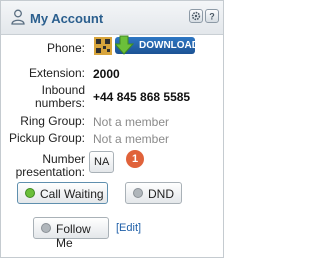 The height and width of the screenshot is (258, 320). Describe the element at coordinates (112, 18) in the screenshot. I see `panel-header: My Account ?` at that location.